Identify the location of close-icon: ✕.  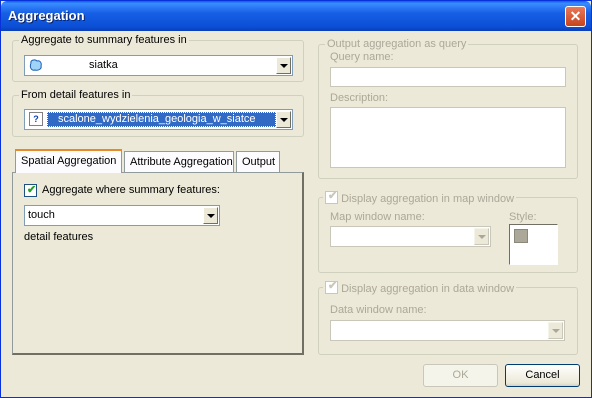
(575, 16).